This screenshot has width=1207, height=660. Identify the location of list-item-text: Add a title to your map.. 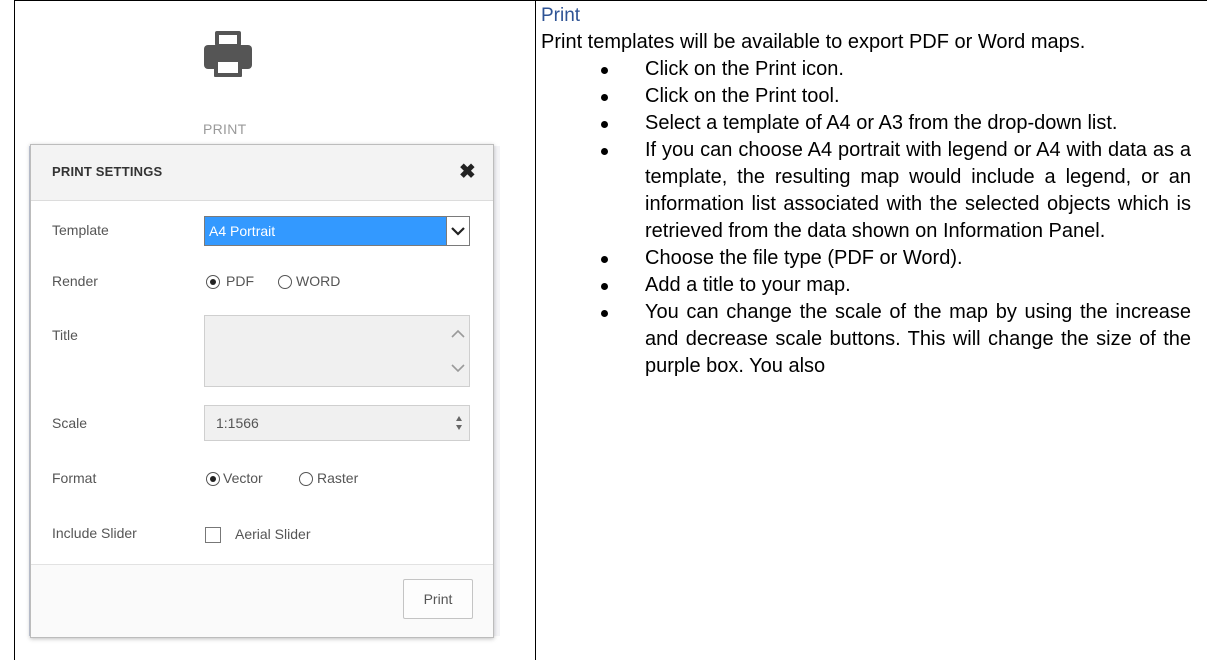
(748, 285).